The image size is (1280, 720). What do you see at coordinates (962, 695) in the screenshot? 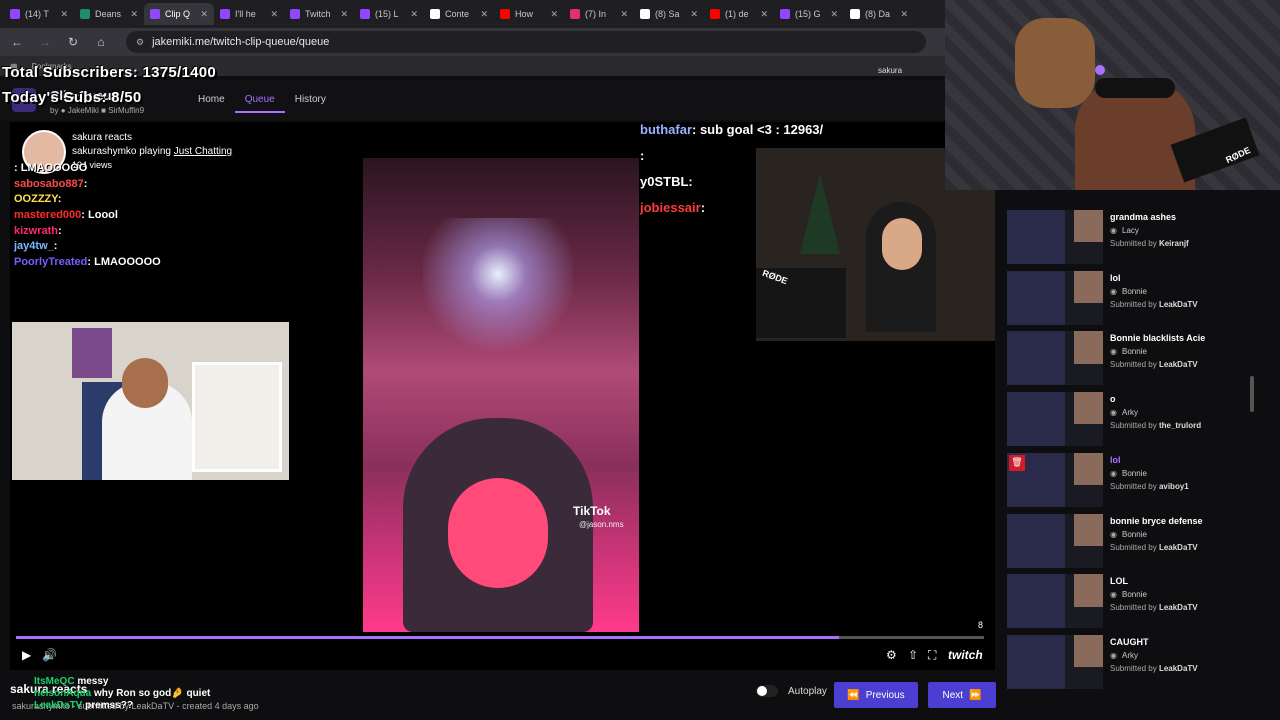
I see `next-button: Next ⏩` at bounding box center [962, 695].